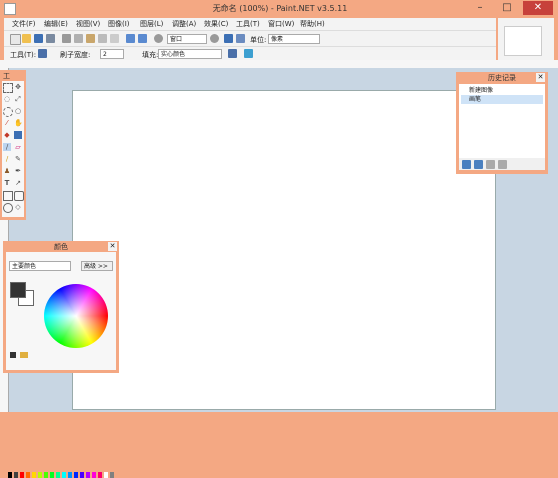 Image resolution: width=558 pixels, height=478 pixels. I want to click on menu-tools: 工具(T), so click(248, 24).